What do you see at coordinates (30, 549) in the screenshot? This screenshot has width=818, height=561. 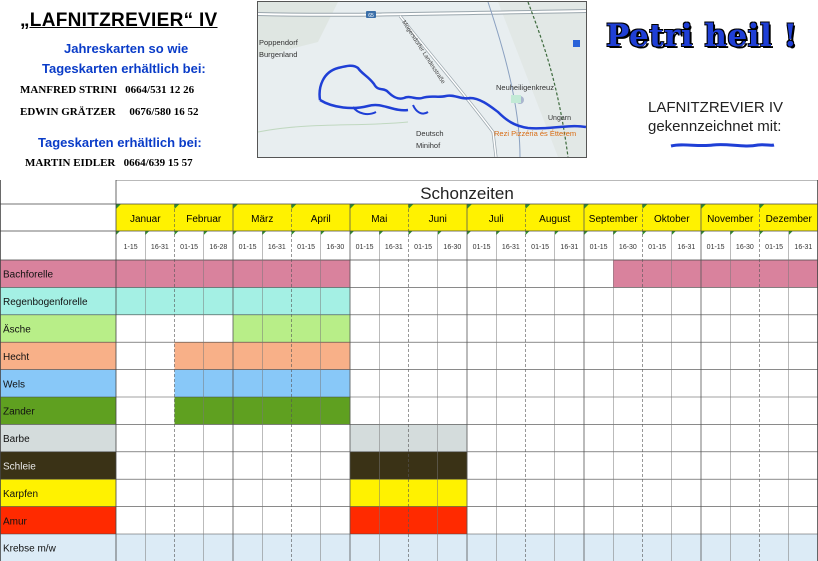 I see `species-name: Krebse m/w` at bounding box center [30, 549].